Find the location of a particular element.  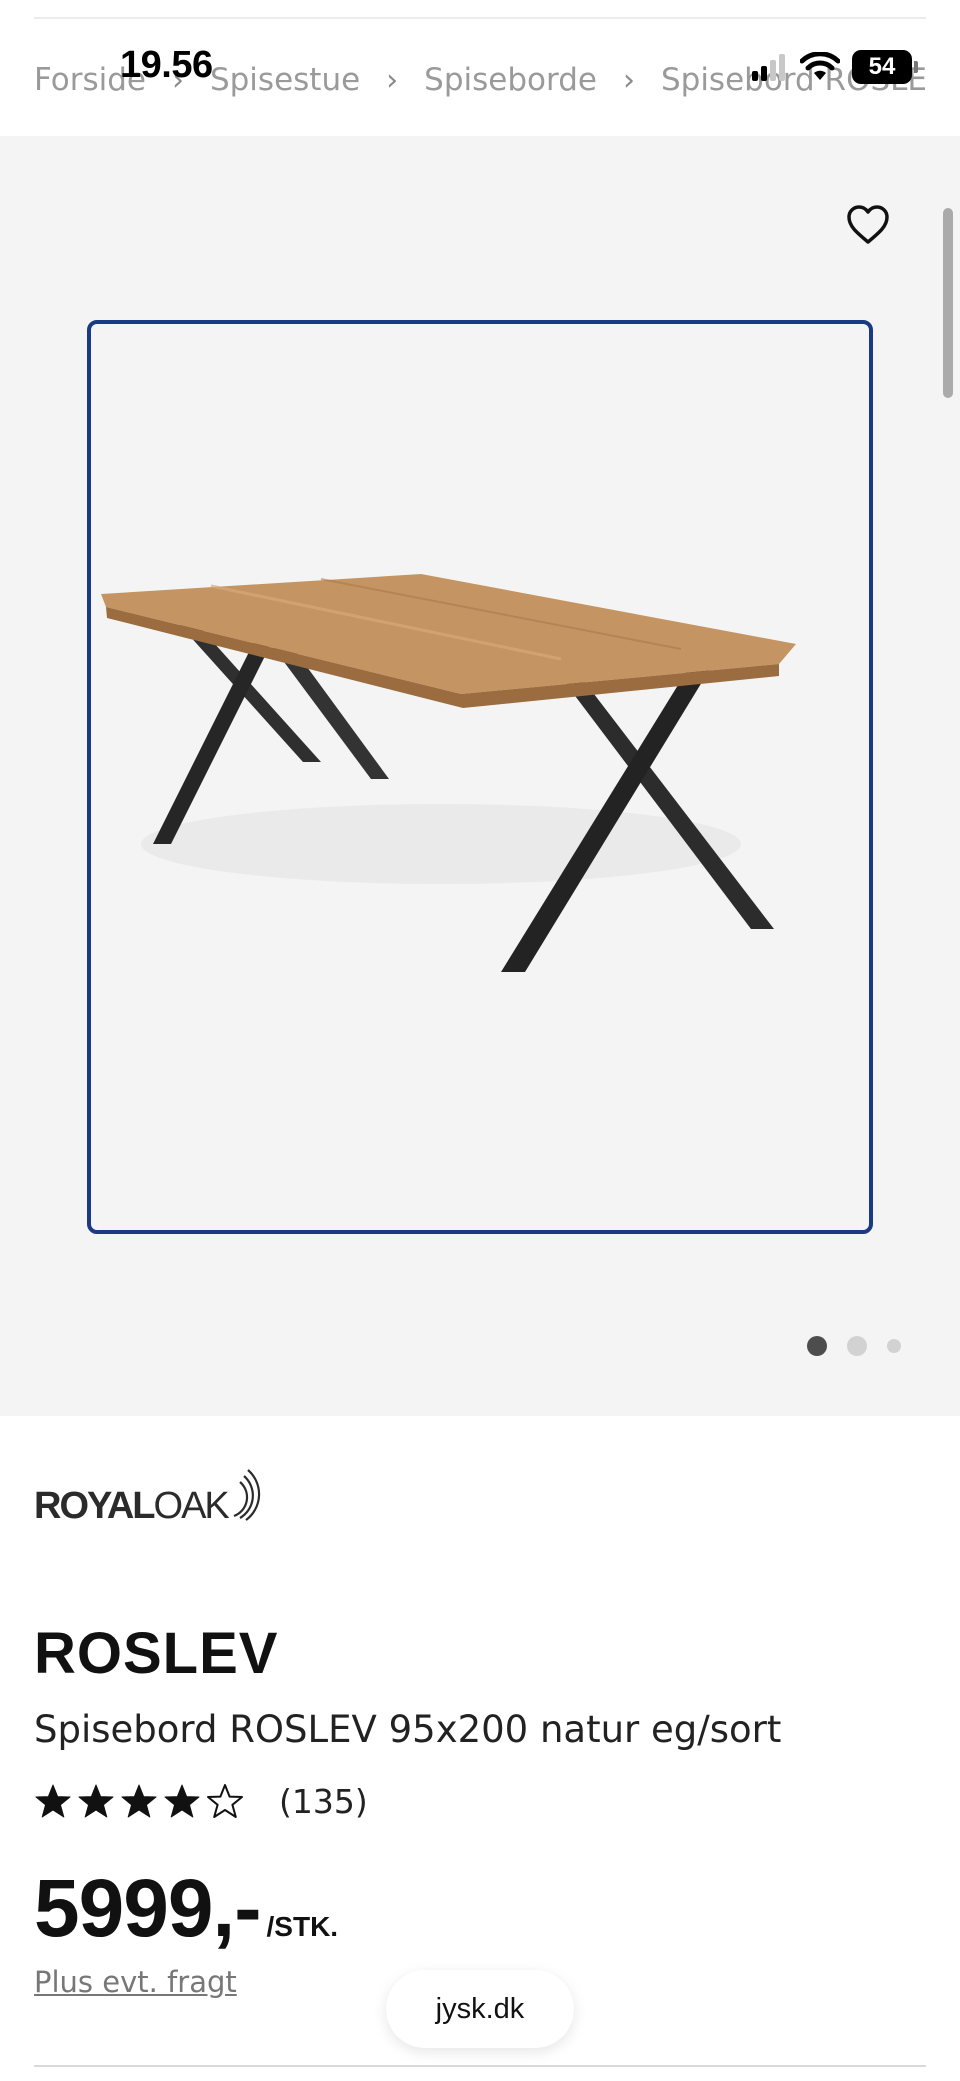

brand-logo: ROYAL OAK is located at coordinates (152, 1498).